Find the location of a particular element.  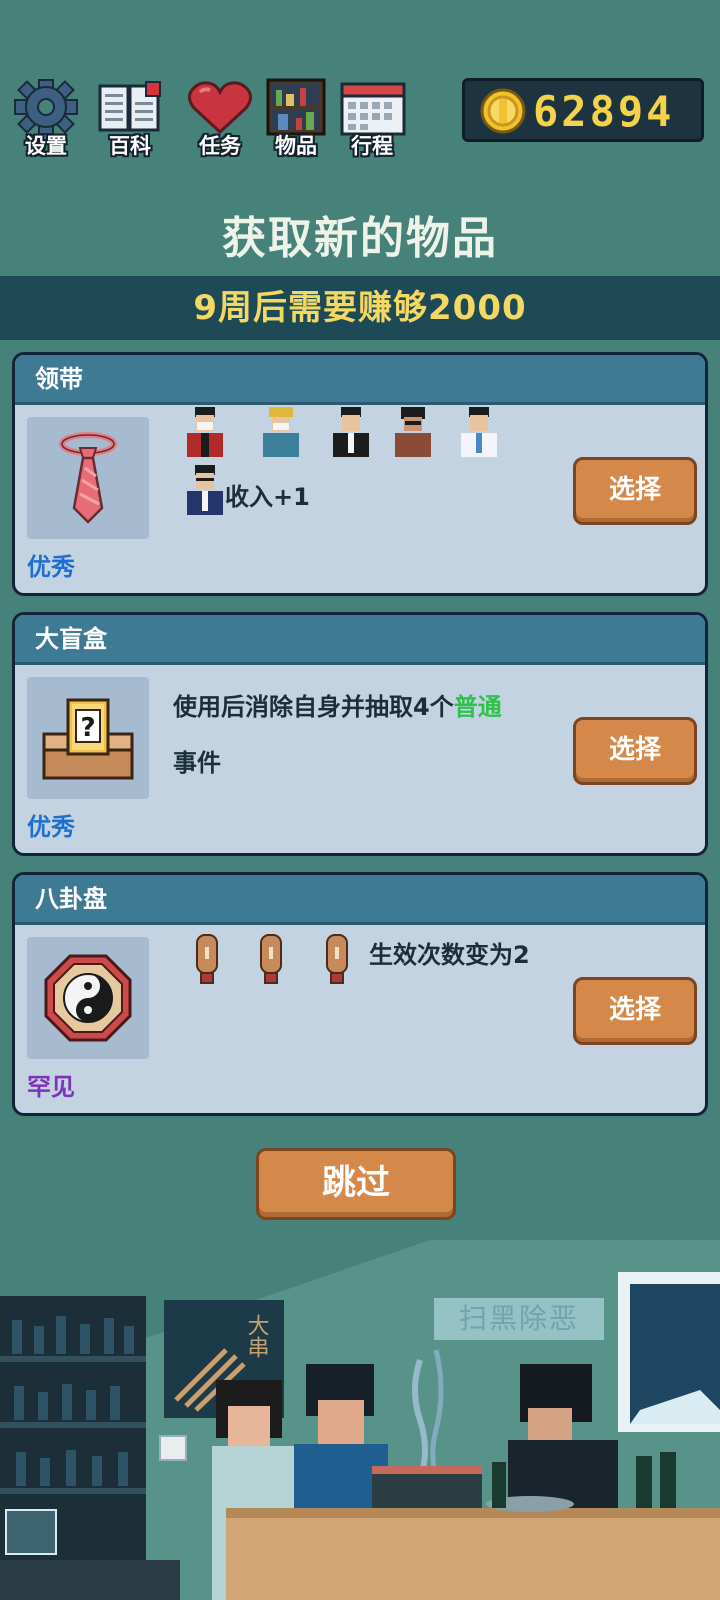

rarity-label: 罕见 is located at coordinates (51, 1087).